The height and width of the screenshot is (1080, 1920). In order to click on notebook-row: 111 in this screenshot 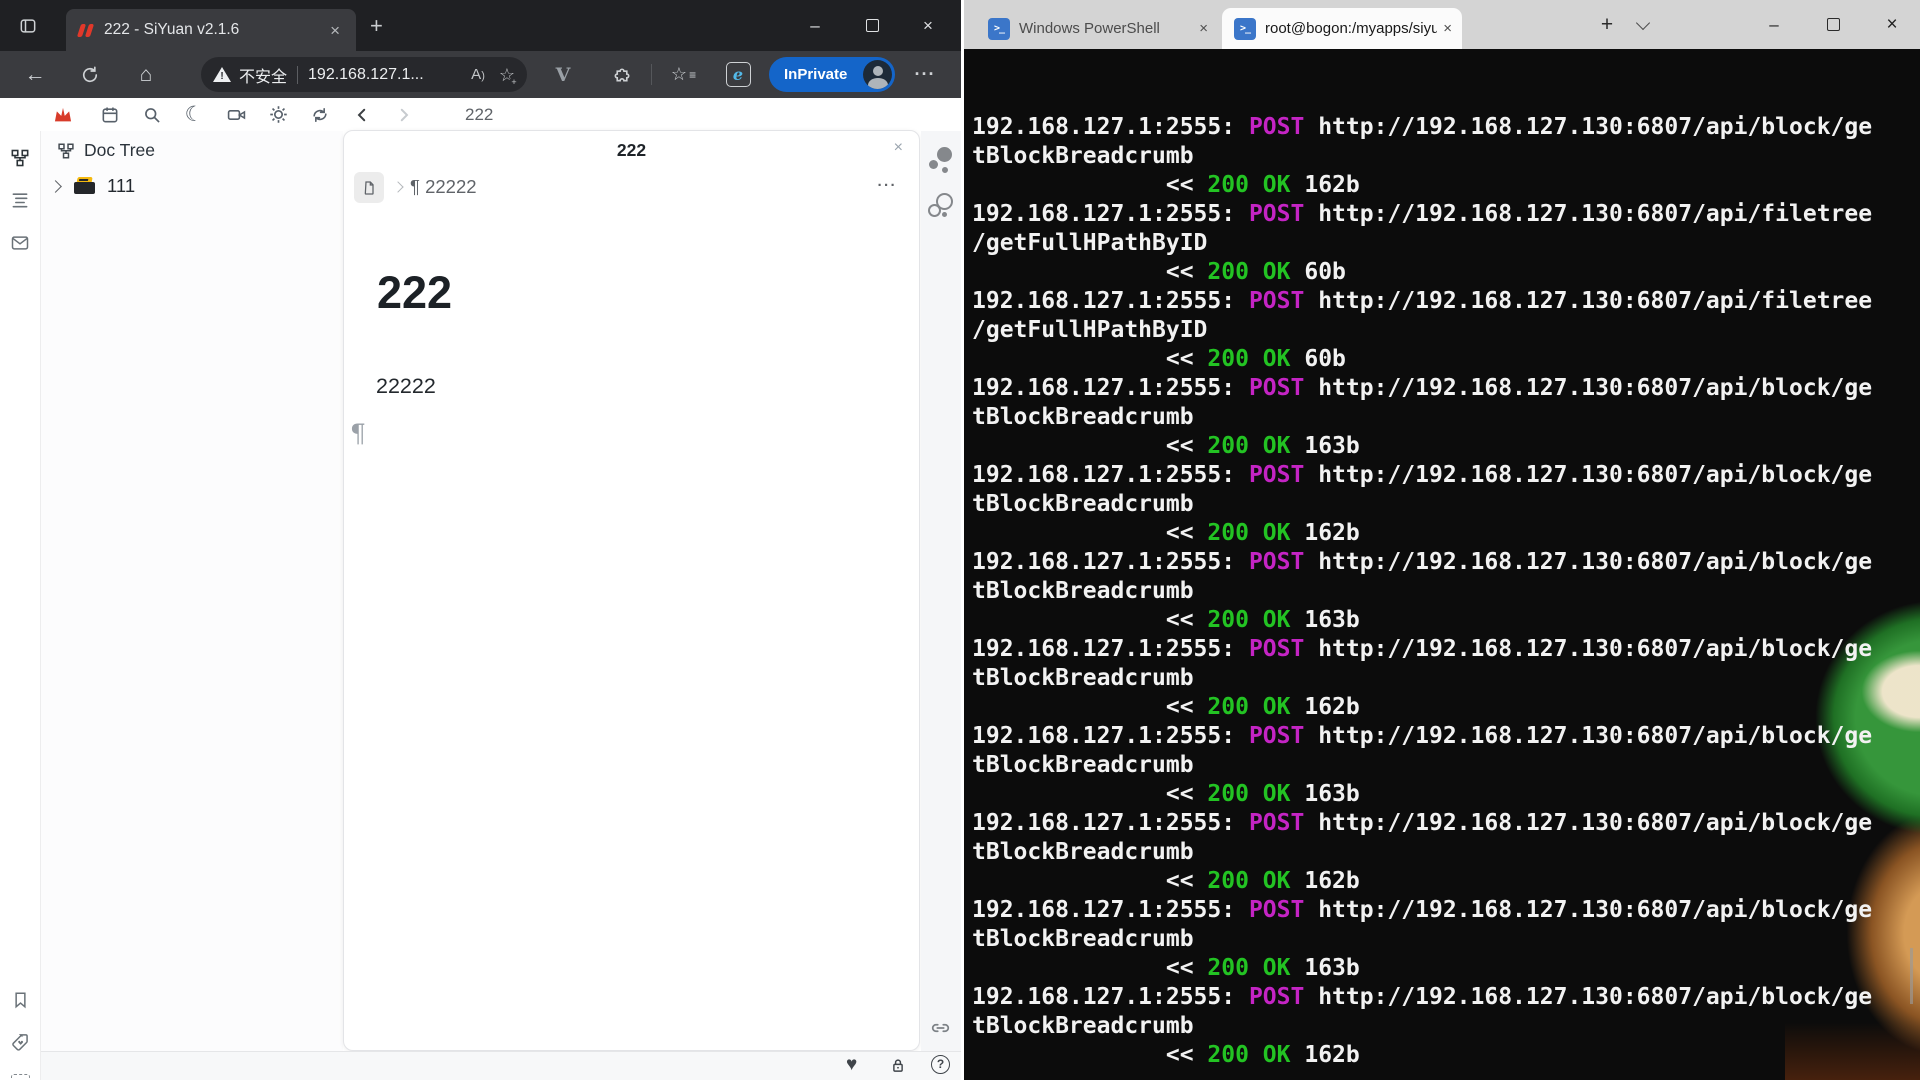, I will do `click(92, 186)`.